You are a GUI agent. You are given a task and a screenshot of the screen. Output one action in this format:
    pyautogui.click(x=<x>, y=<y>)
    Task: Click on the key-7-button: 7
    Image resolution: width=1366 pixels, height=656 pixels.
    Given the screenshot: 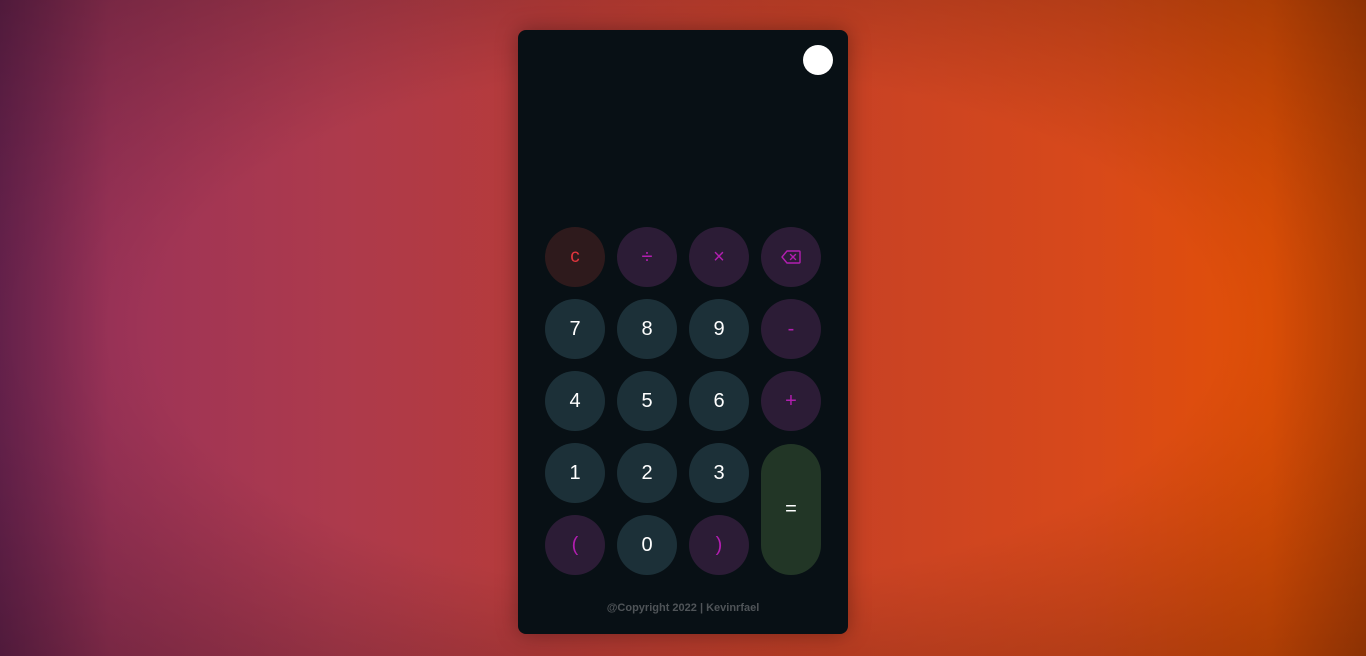 What is the action you would take?
    pyautogui.click(x=575, y=329)
    